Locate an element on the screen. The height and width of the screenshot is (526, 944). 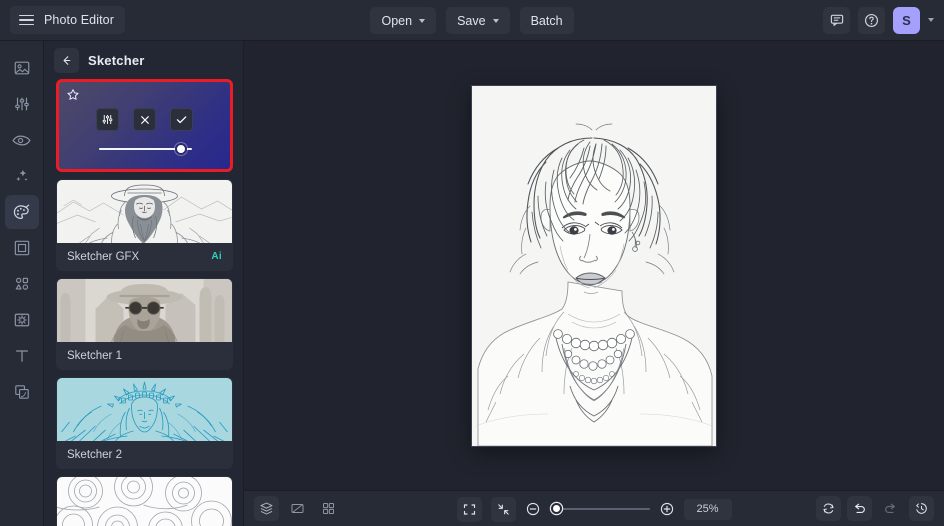
sidebar-item-photo is located at coordinates (22, 68).